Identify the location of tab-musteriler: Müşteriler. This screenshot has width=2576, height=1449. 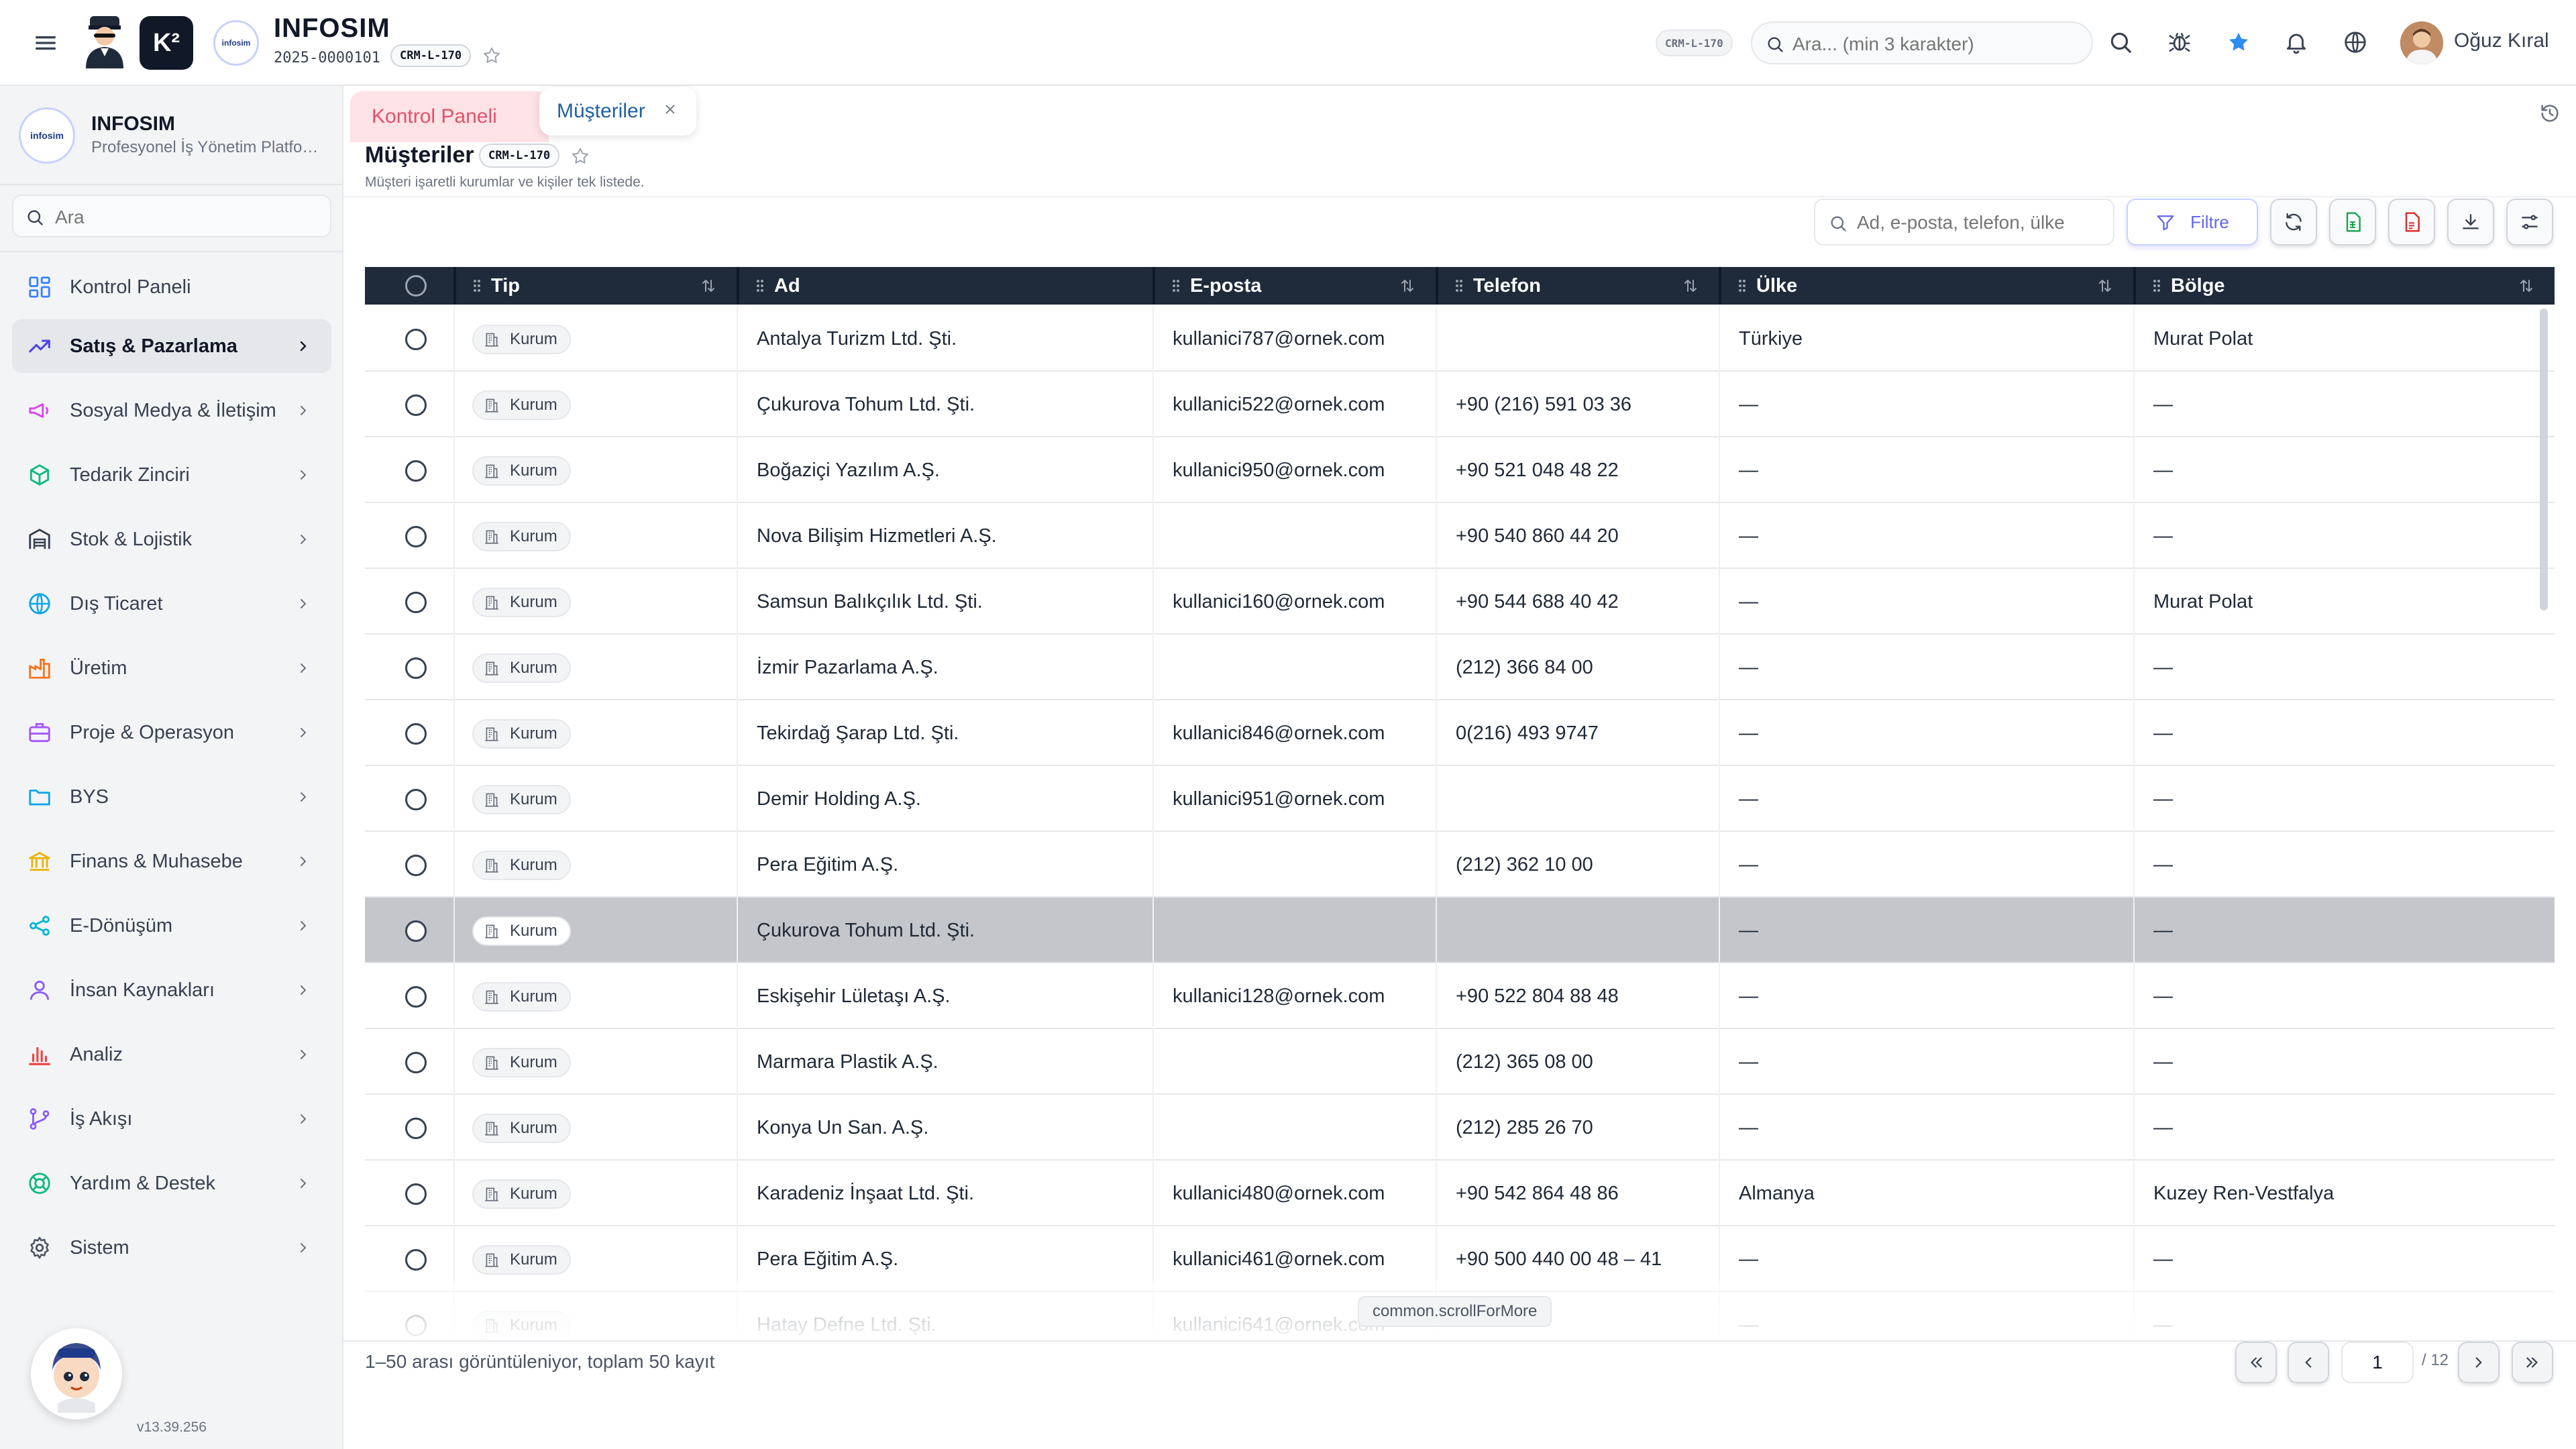
(617, 111).